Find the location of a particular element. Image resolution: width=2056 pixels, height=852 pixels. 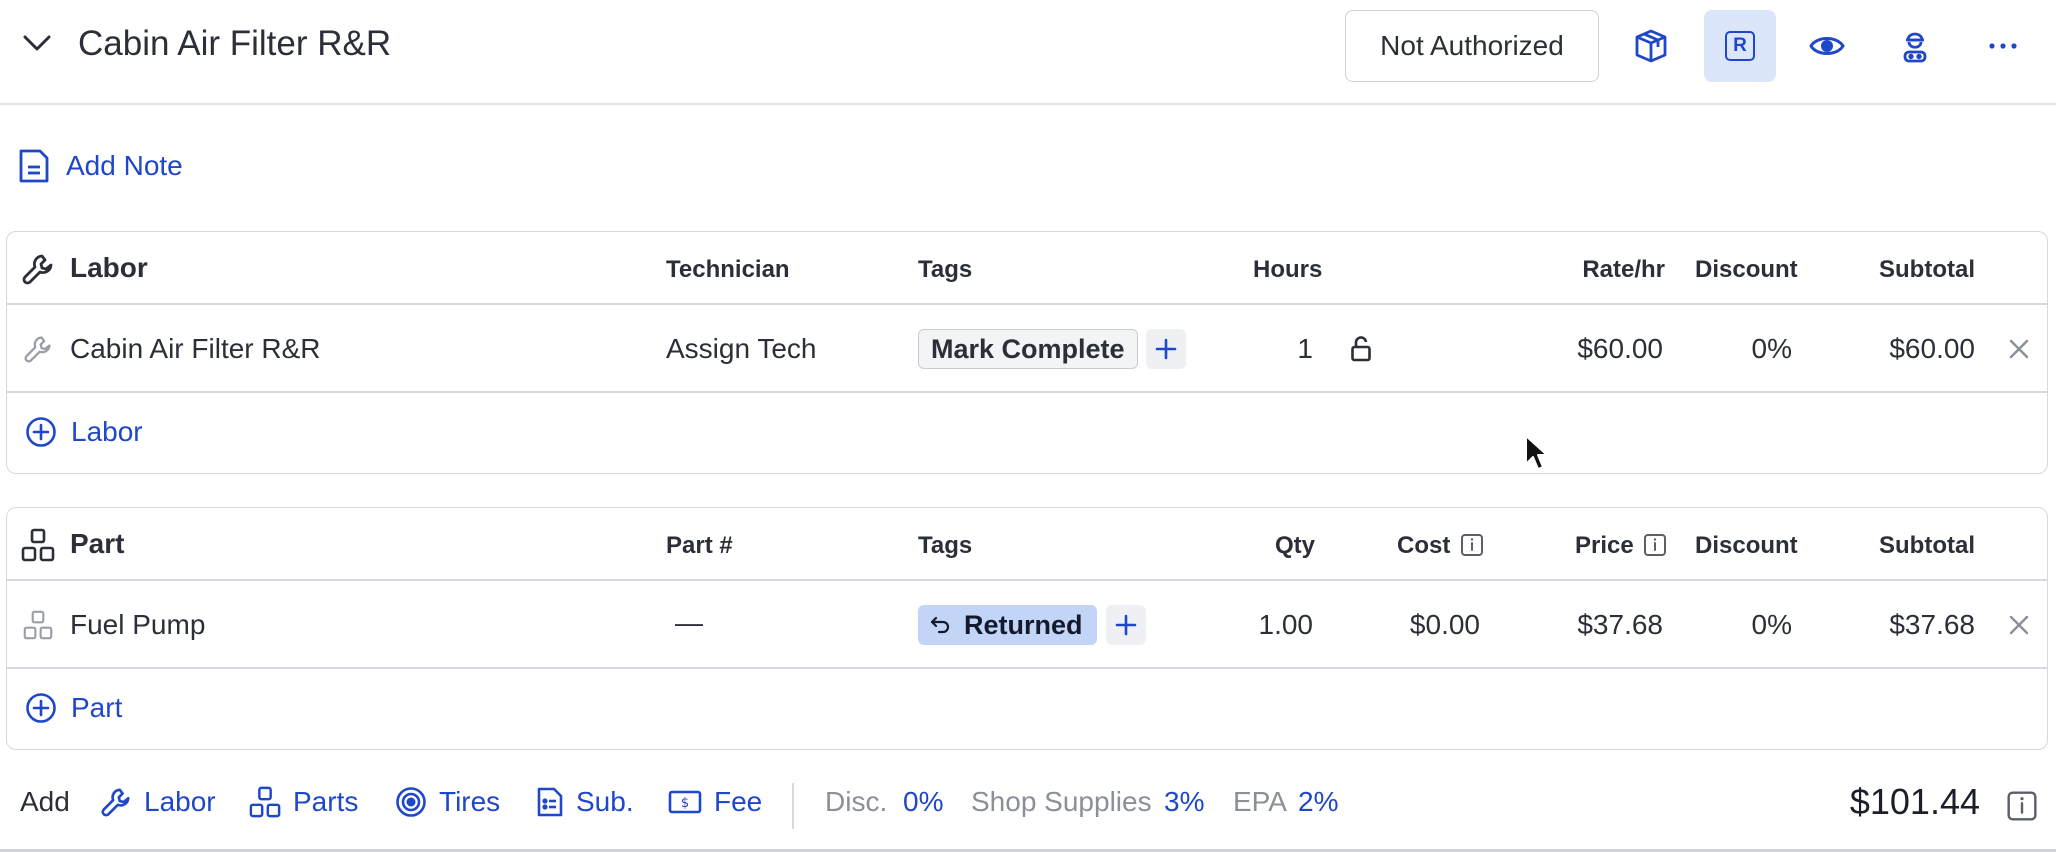

price-header: Price is located at coordinates (1604, 545).